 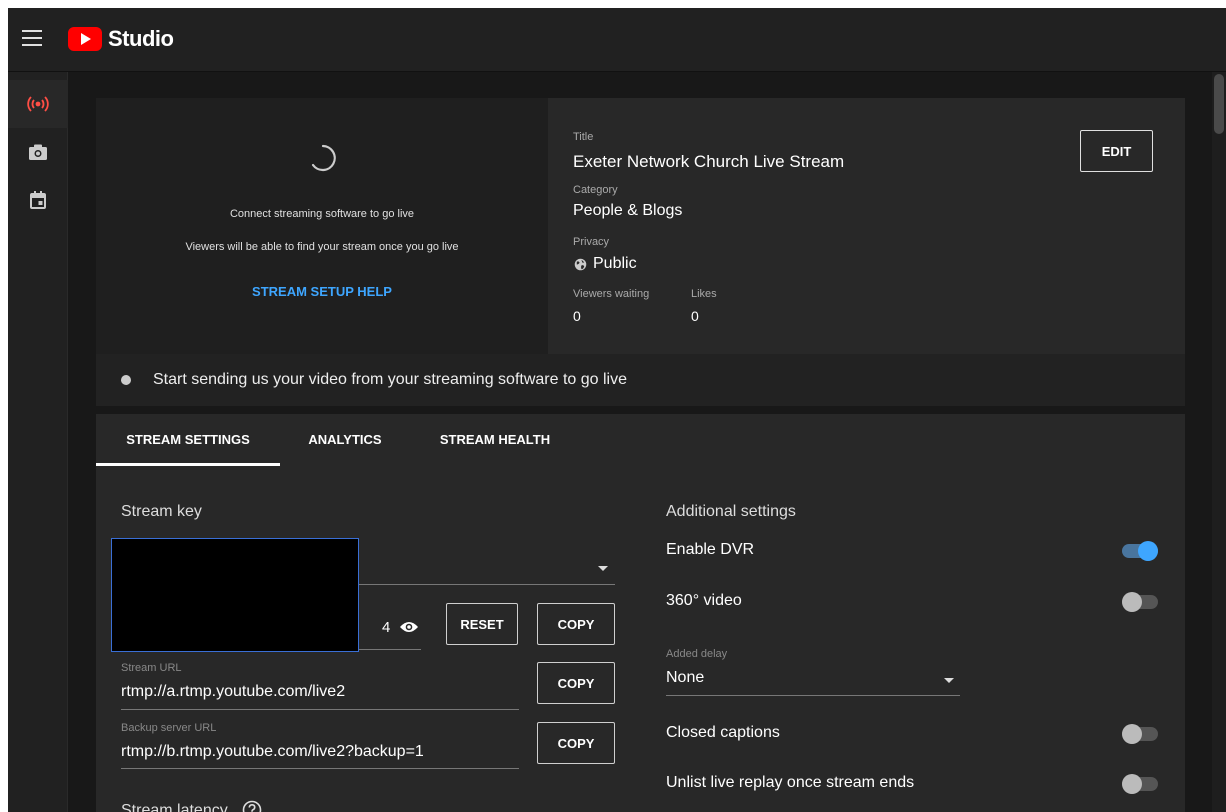 What do you see at coordinates (790, 782) in the screenshot?
I see `unlist-replay-label: Unlist live replay once stream ends` at bounding box center [790, 782].